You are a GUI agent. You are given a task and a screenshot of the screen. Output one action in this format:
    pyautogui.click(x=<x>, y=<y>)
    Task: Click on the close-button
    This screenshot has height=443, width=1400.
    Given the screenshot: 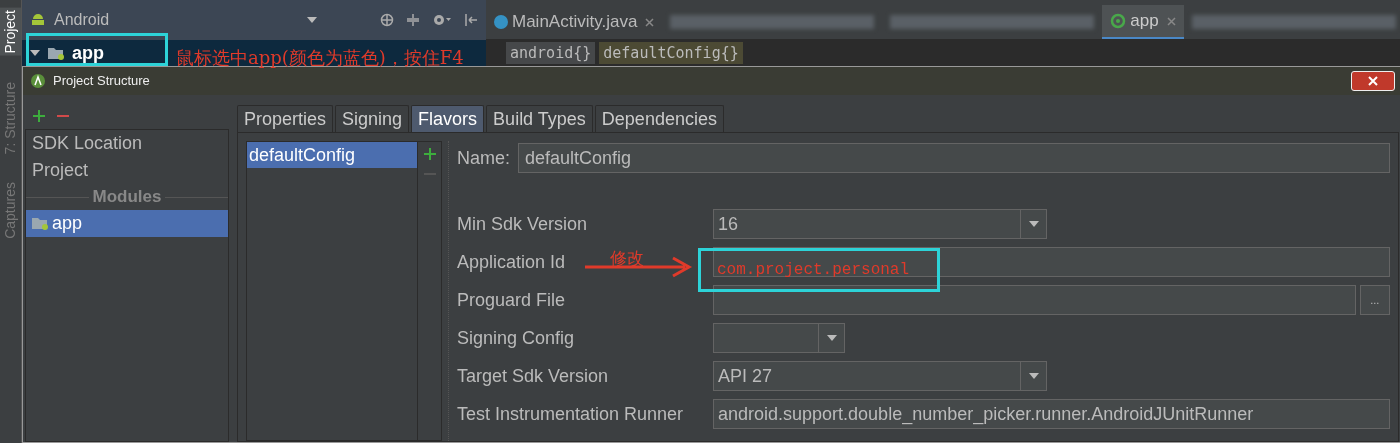 What is the action you would take?
    pyautogui.click(x=1372, y=81)
    